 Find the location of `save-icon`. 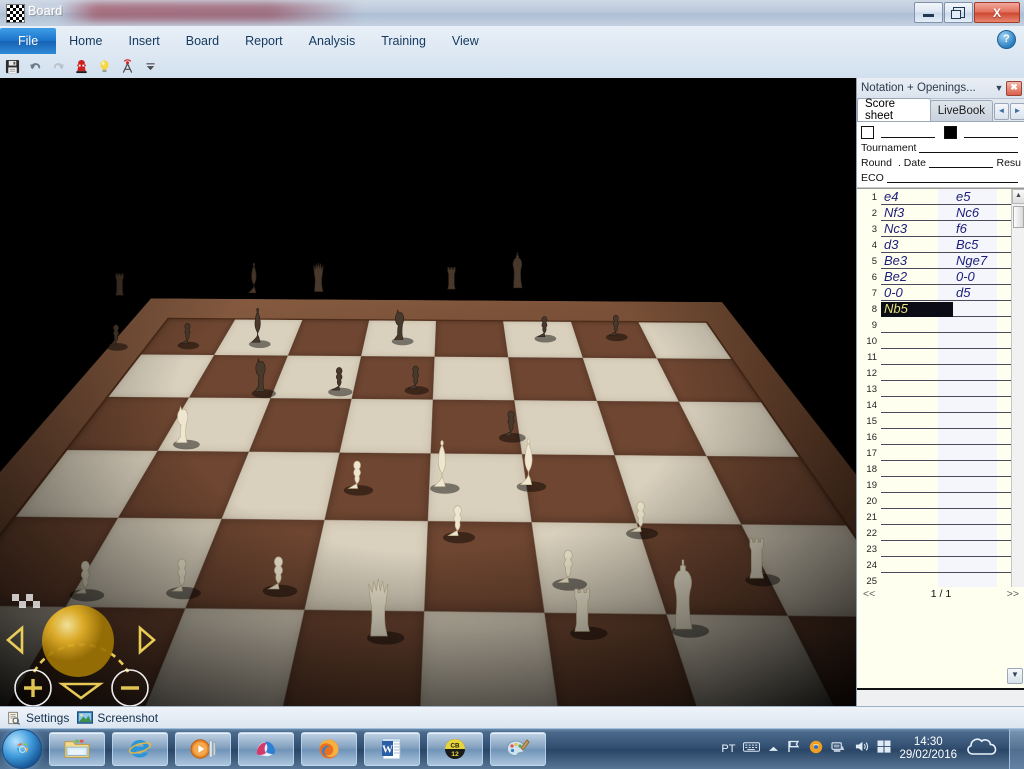

save-icon is located at coordinates (12, 66).